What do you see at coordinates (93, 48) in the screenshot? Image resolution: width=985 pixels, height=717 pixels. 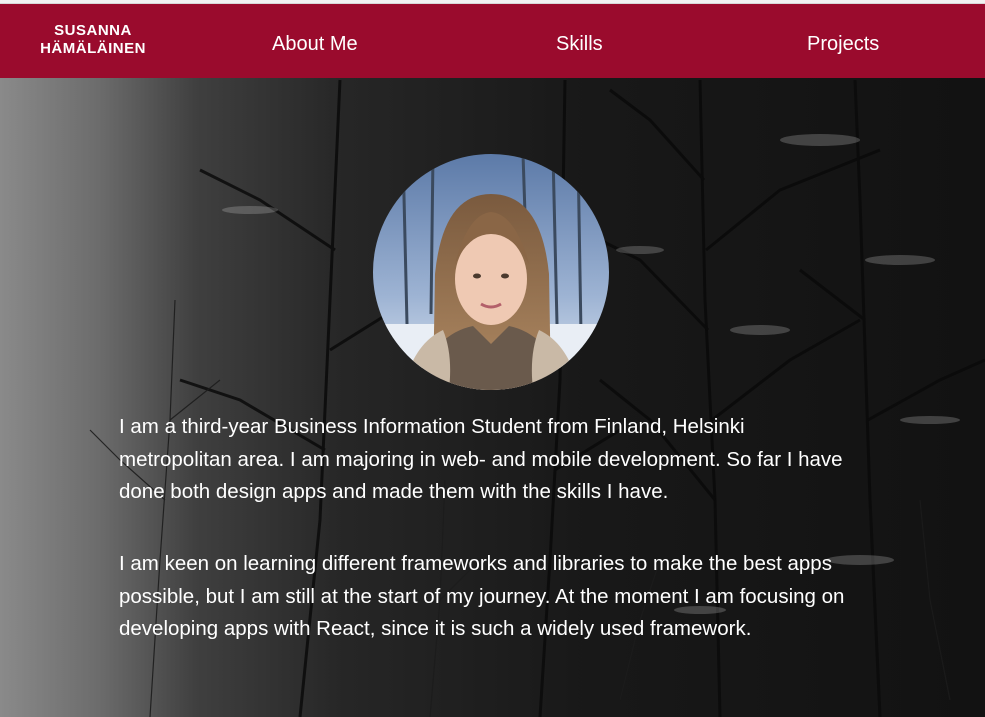 I see `brand-last-name: HÄMÄLÄINEN` at bounding box center [93, 48].